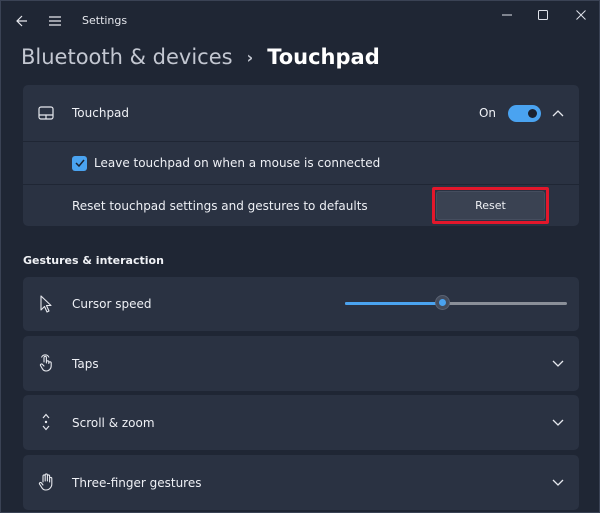 The width and height of the screenshot is (600, 513). What do you see at coordinates (301, 422) in the screenshot?
I see `scroll-zoom-card: Scroll & zoom` at bounding box center [301, 422].